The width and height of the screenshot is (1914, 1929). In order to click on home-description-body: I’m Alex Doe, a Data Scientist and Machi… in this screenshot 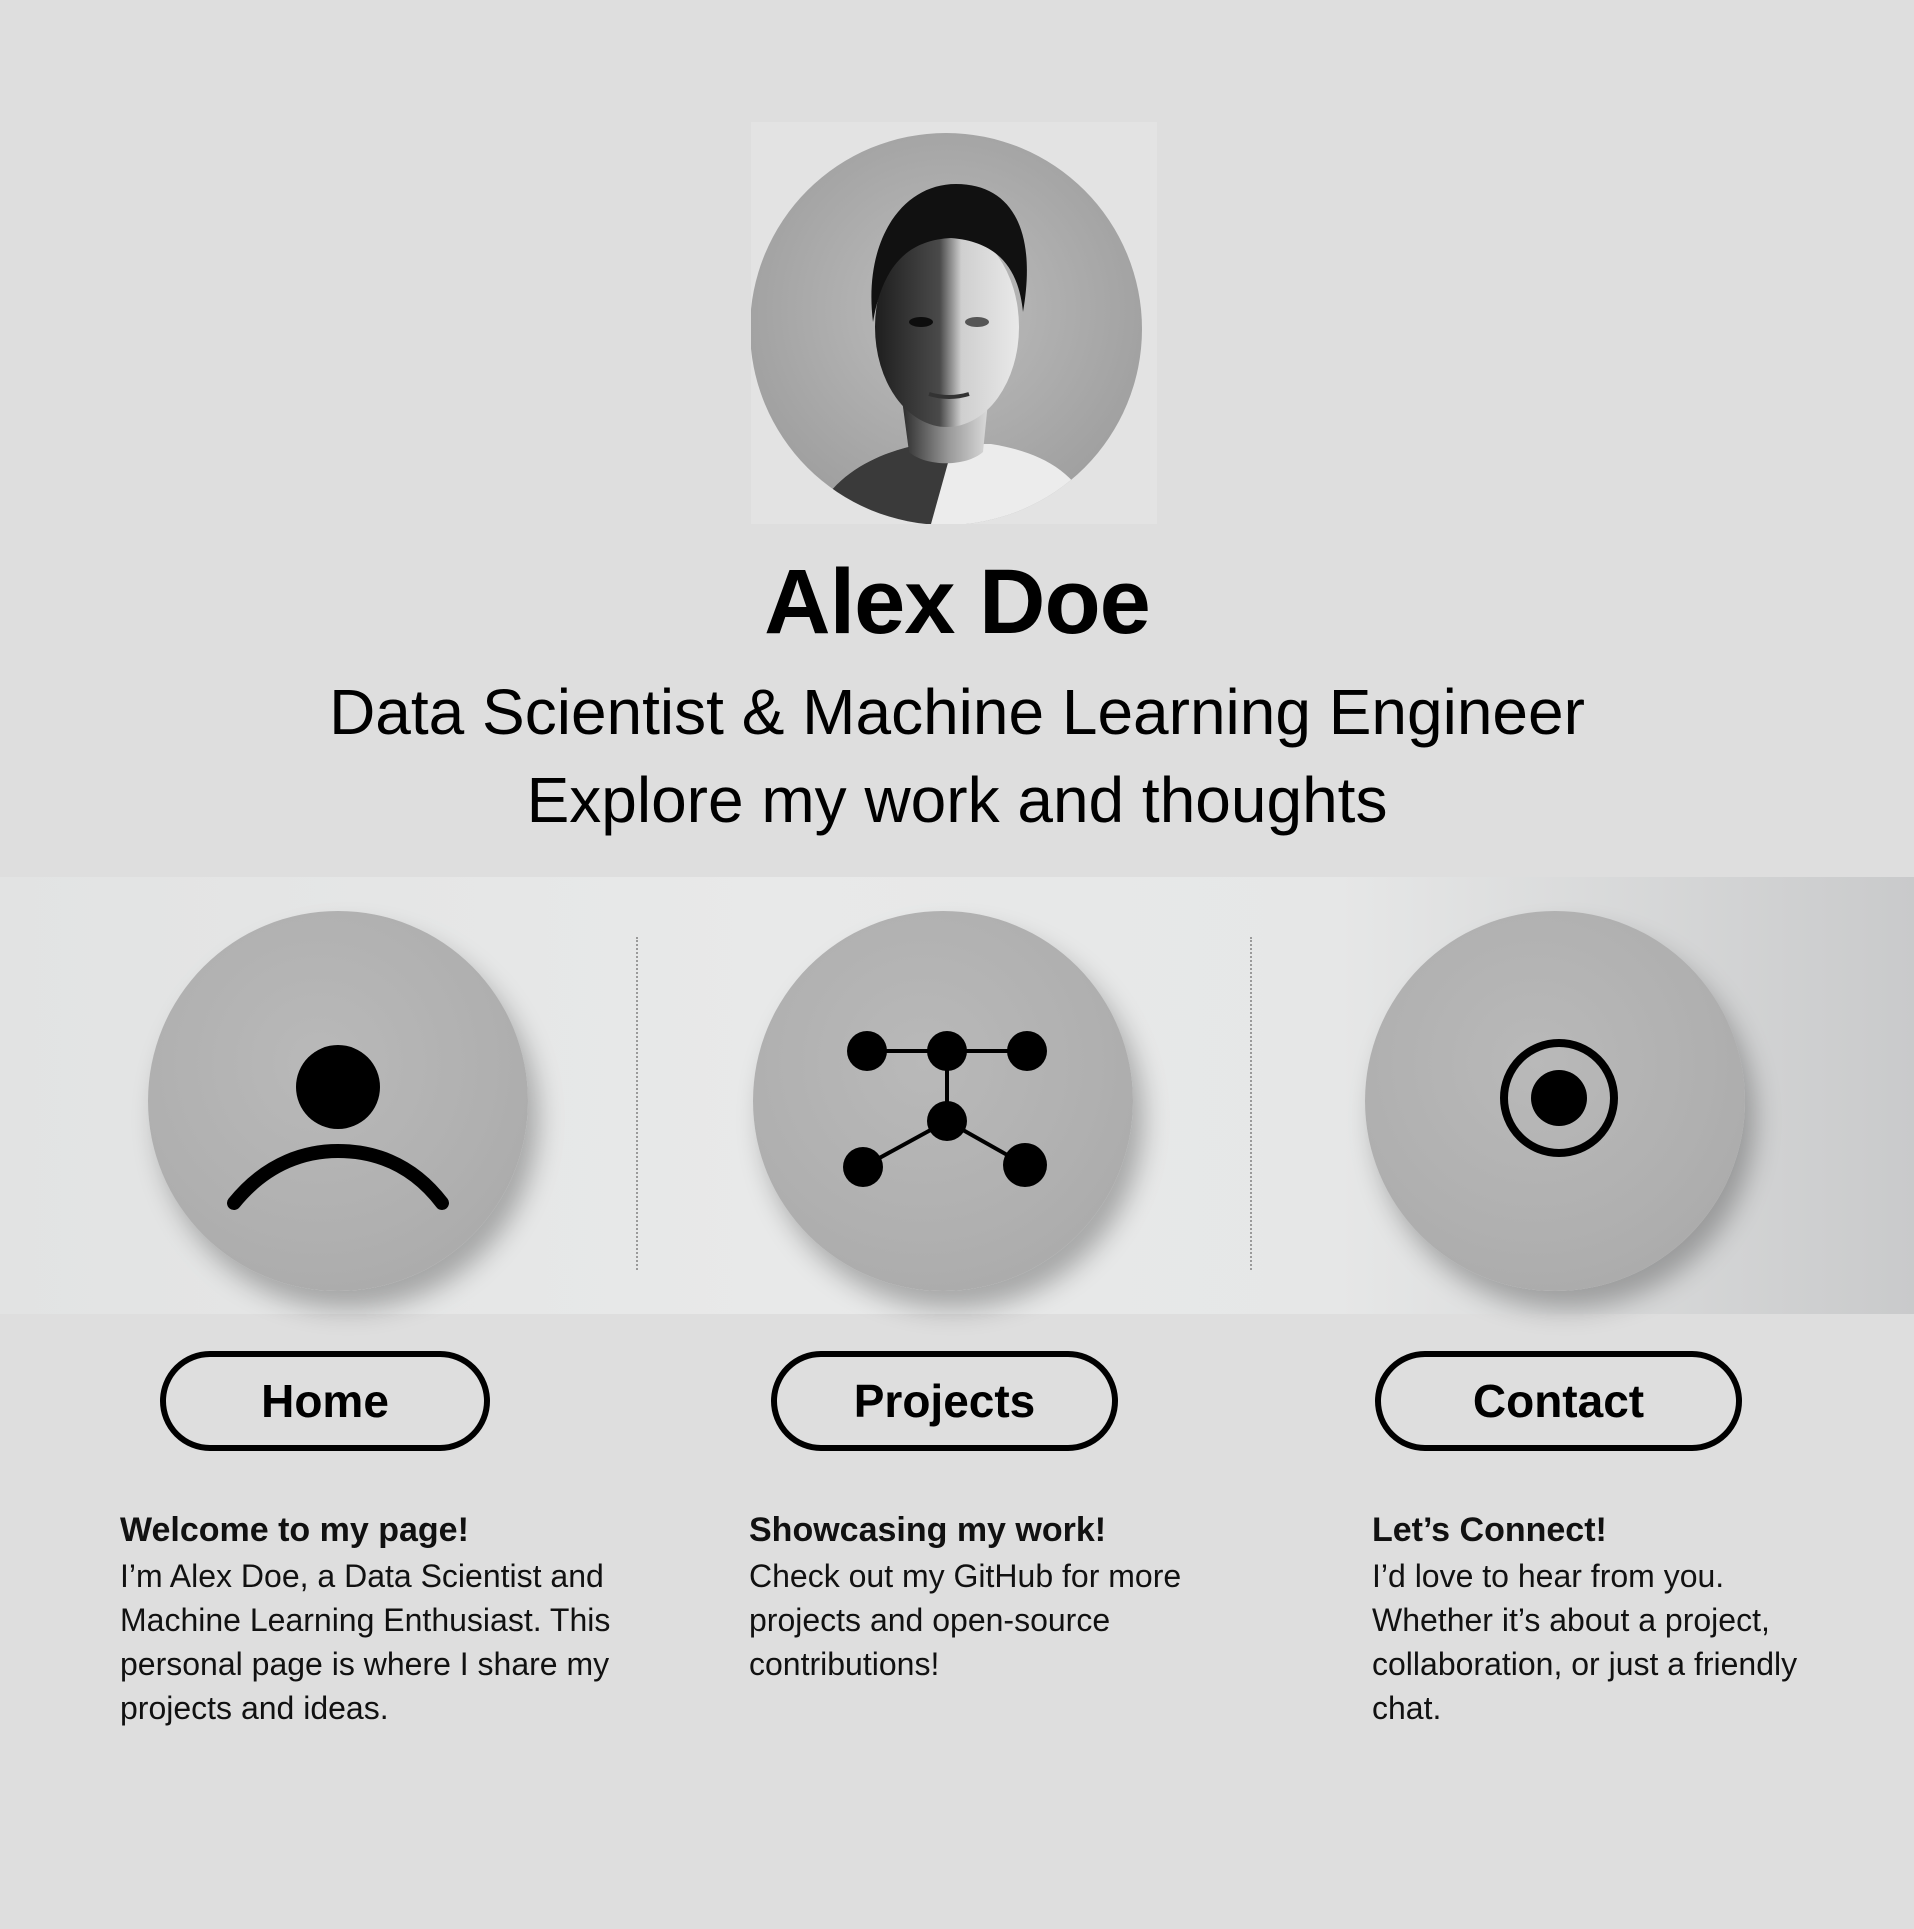, I will do `click(365, 1642)`.